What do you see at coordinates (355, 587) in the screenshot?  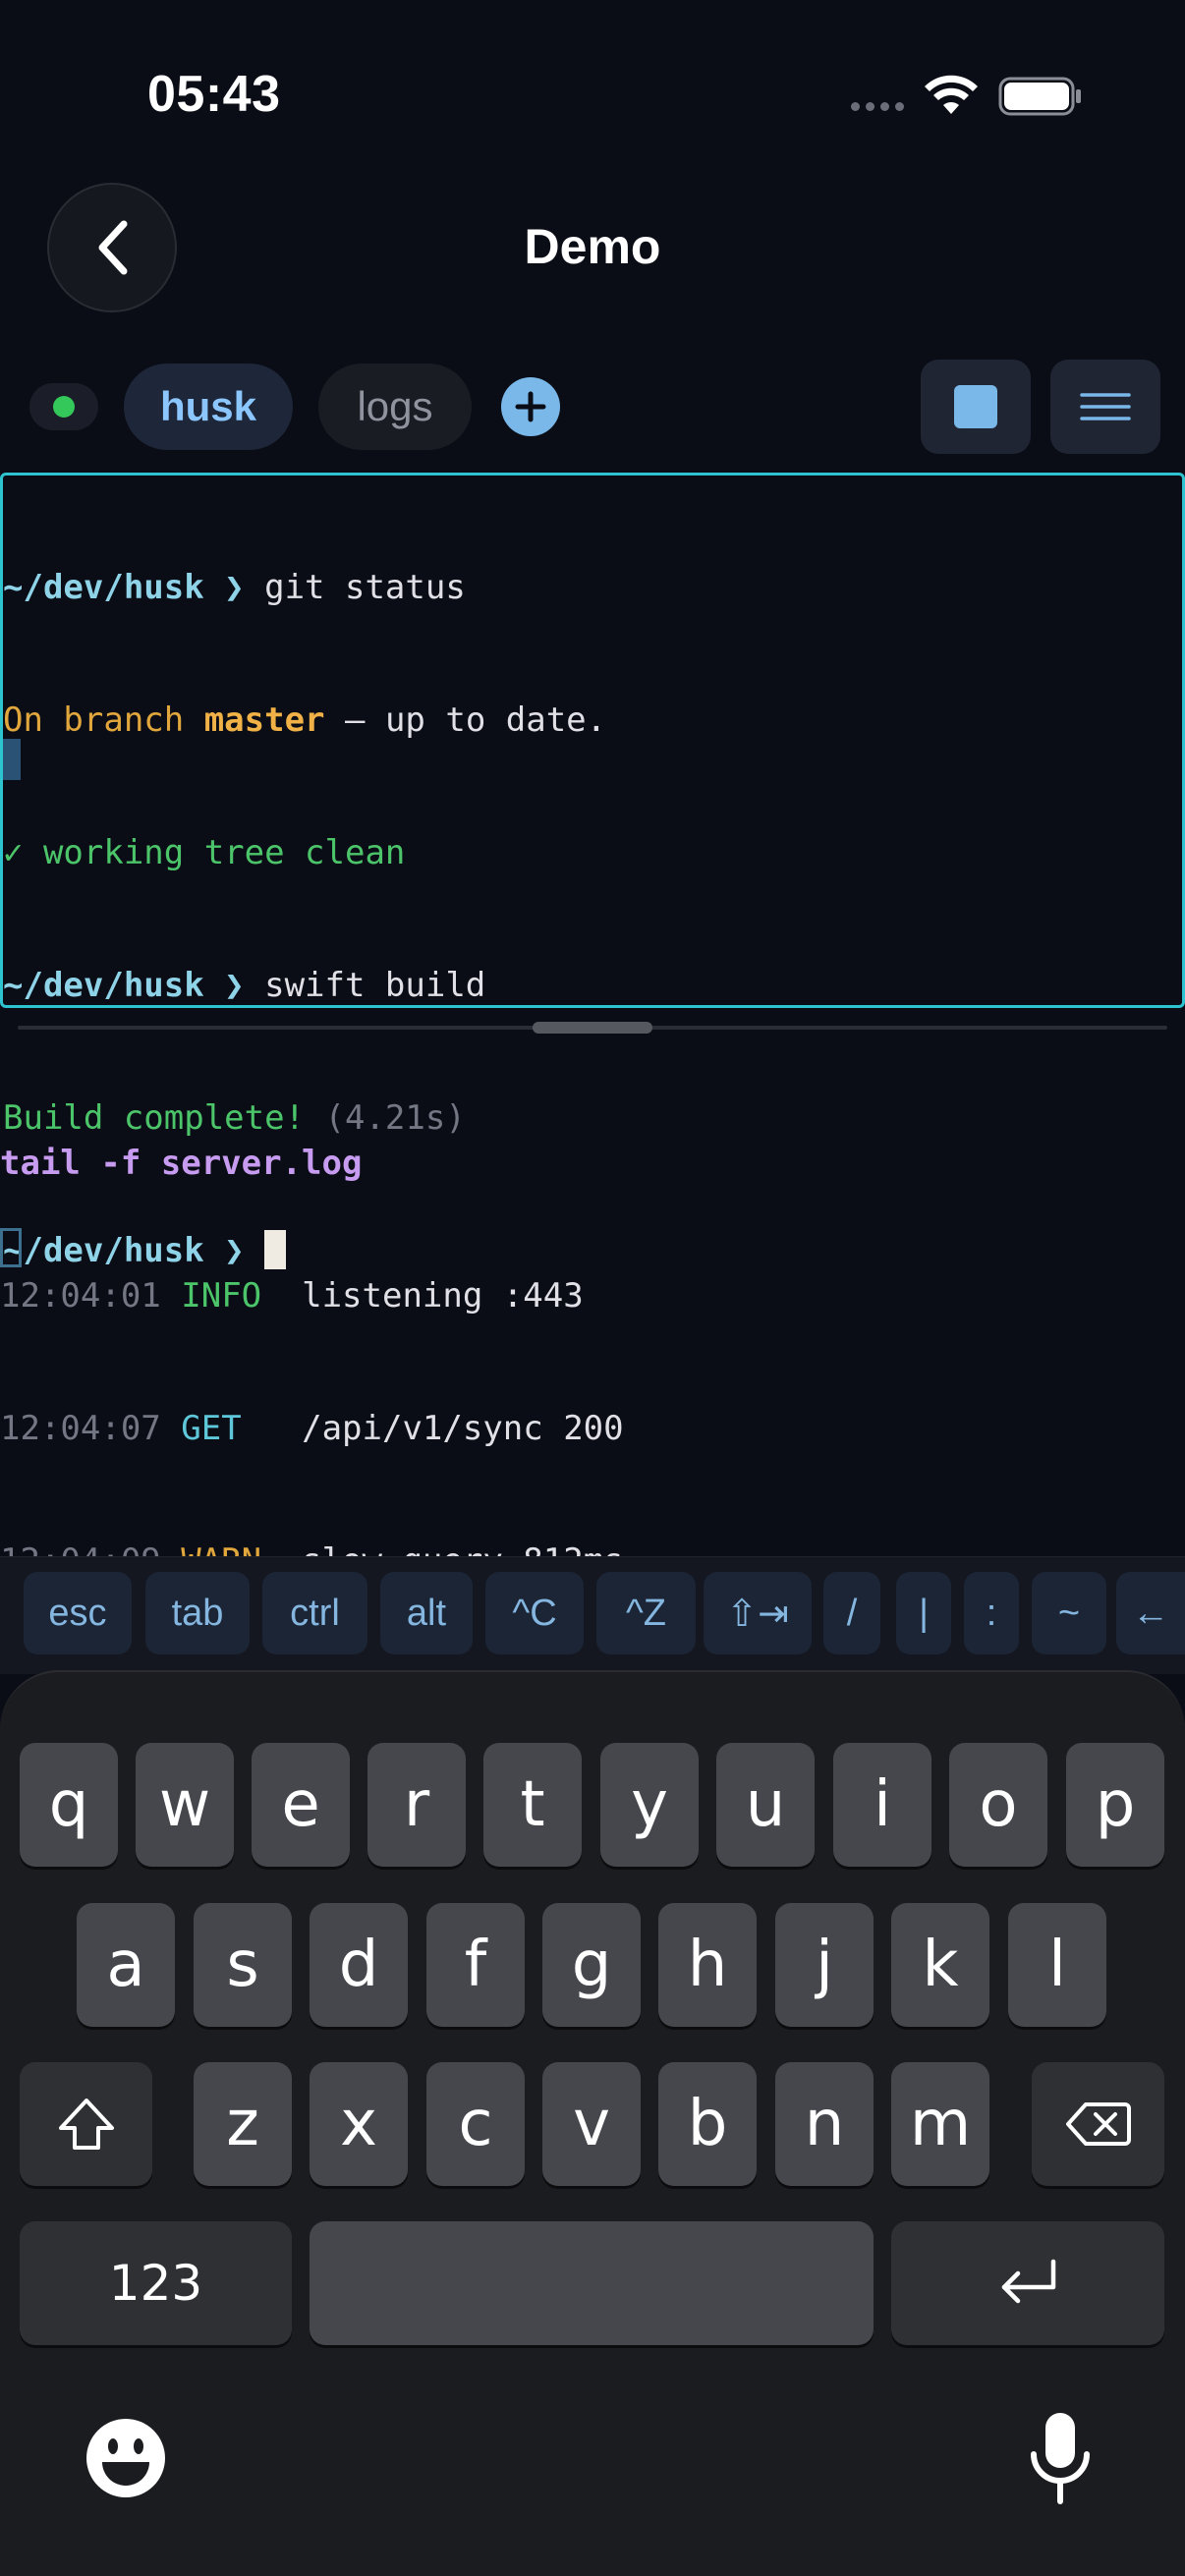 I see `shell-command: git status` at bounding box center [355, 587].